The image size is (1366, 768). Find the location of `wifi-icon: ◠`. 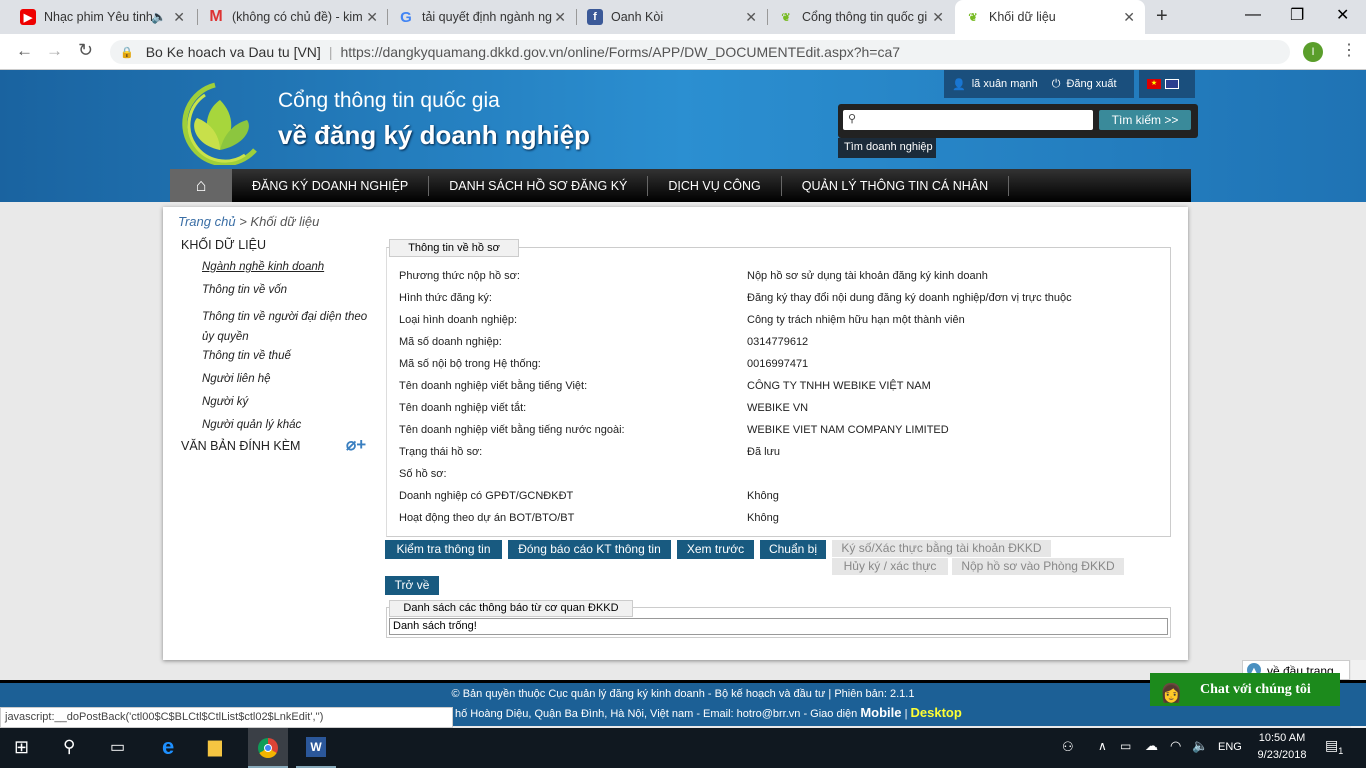

wifi-icon: ◠ is located at coordinates (1175, 746).